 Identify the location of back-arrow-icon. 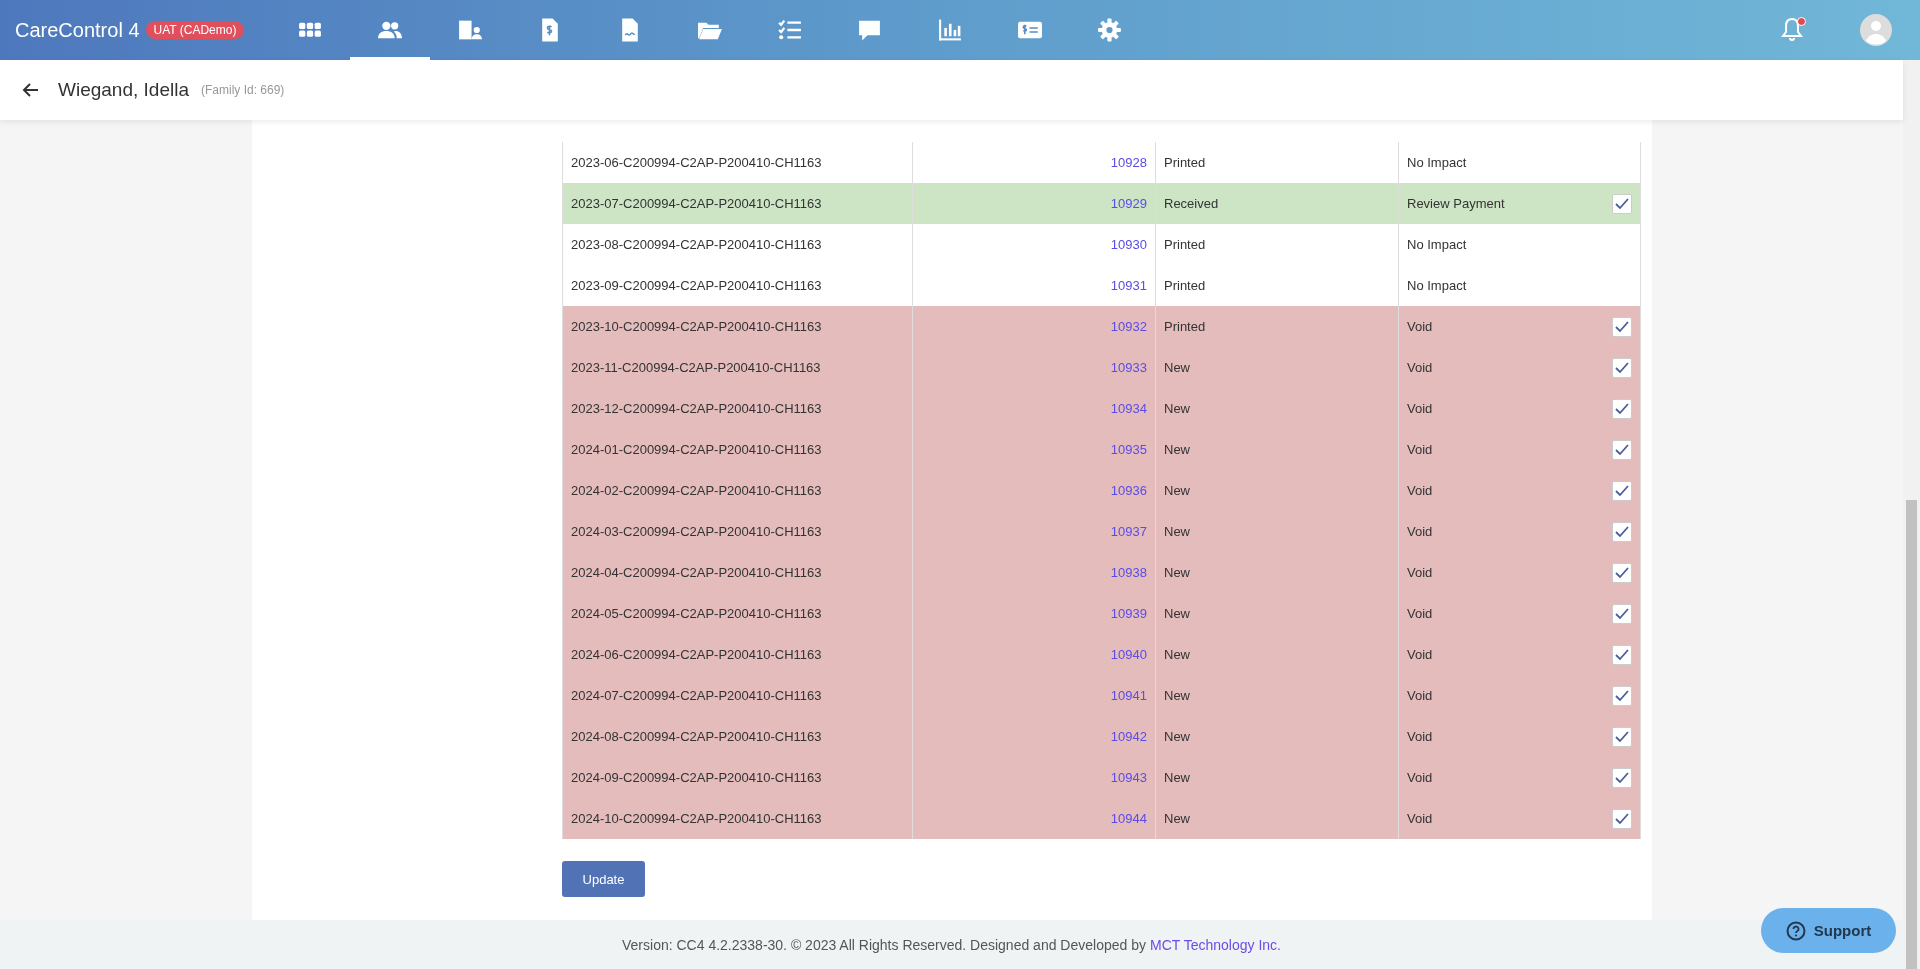
(31, 90).